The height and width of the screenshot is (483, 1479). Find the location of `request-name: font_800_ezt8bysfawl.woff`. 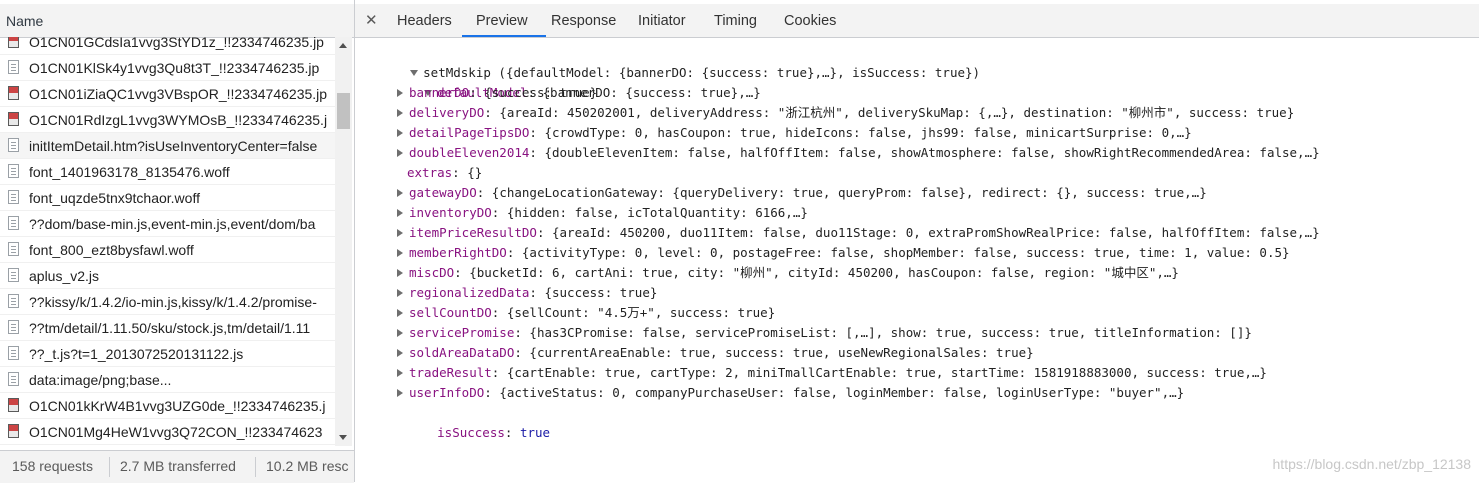

request-name: font_800_ezt8bysfawl.woff is located at coordinates (111, 250).